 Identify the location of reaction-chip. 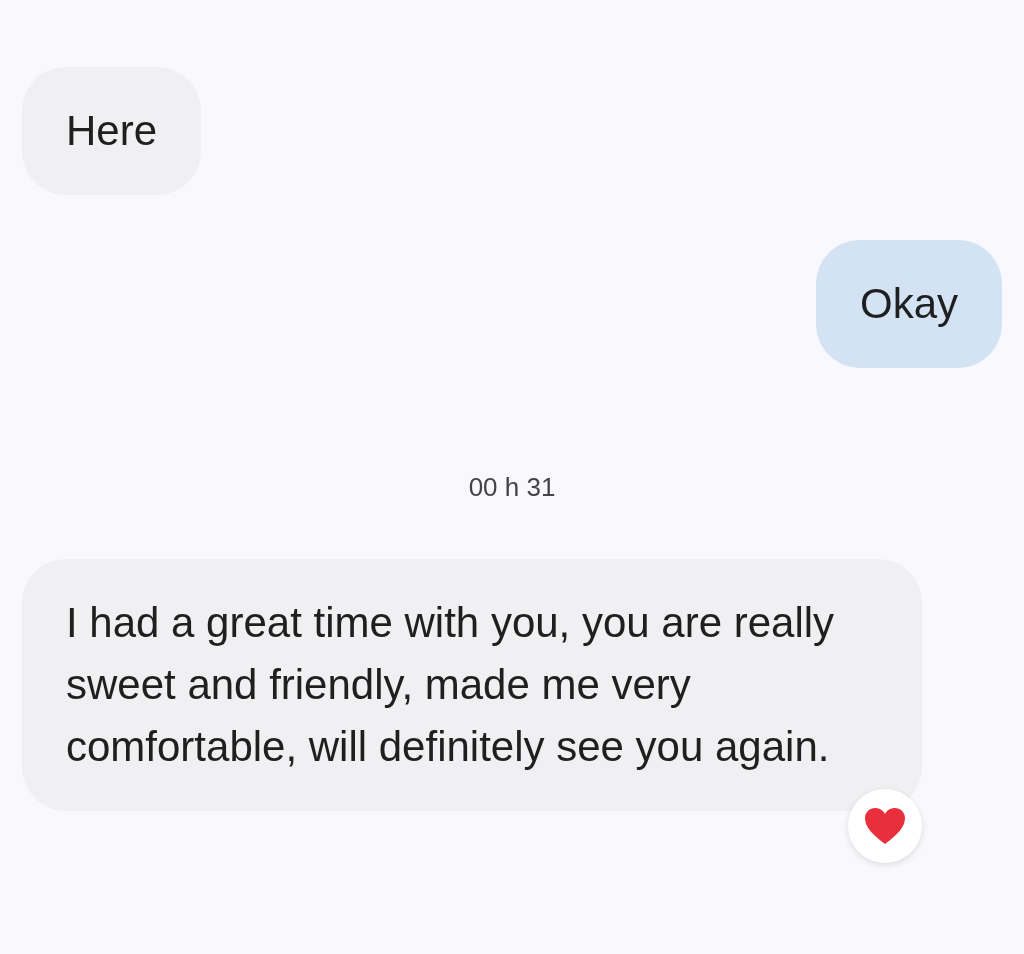
(885, 826).